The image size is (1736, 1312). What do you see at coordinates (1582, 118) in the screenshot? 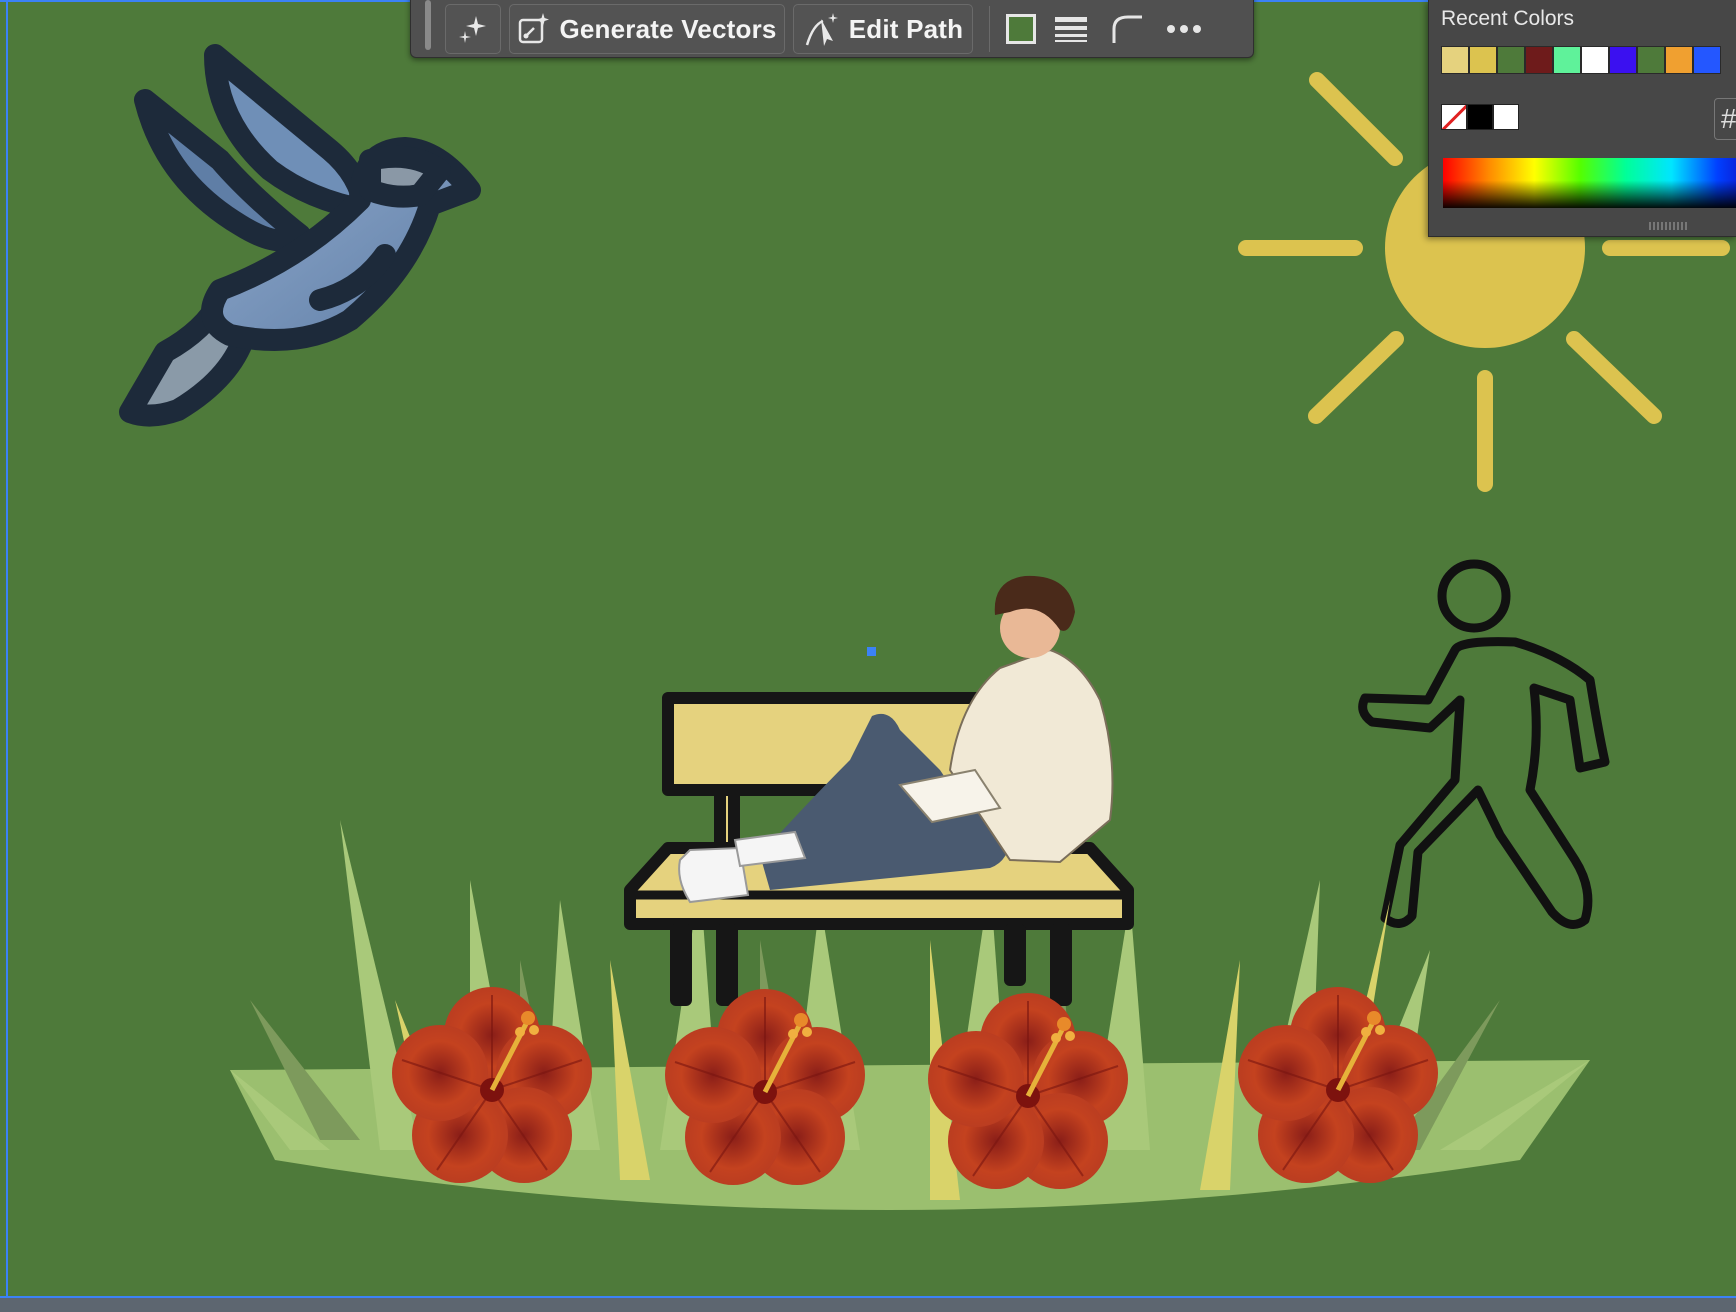
I see `recent-colors-panel: Recent Colors` at bounding box center [1582, 118].